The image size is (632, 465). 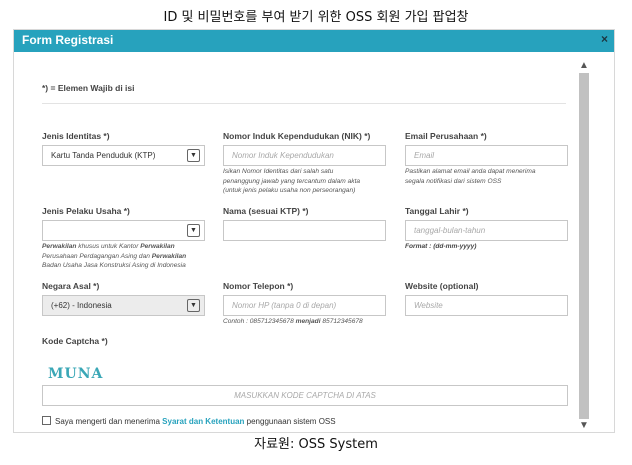 What do you see at coordinates (103, 155) in the screenshot?
I see `jenis-identitas-value: Kartu Tanda Penduduk (KTP)` at bounding box center [103, 155].